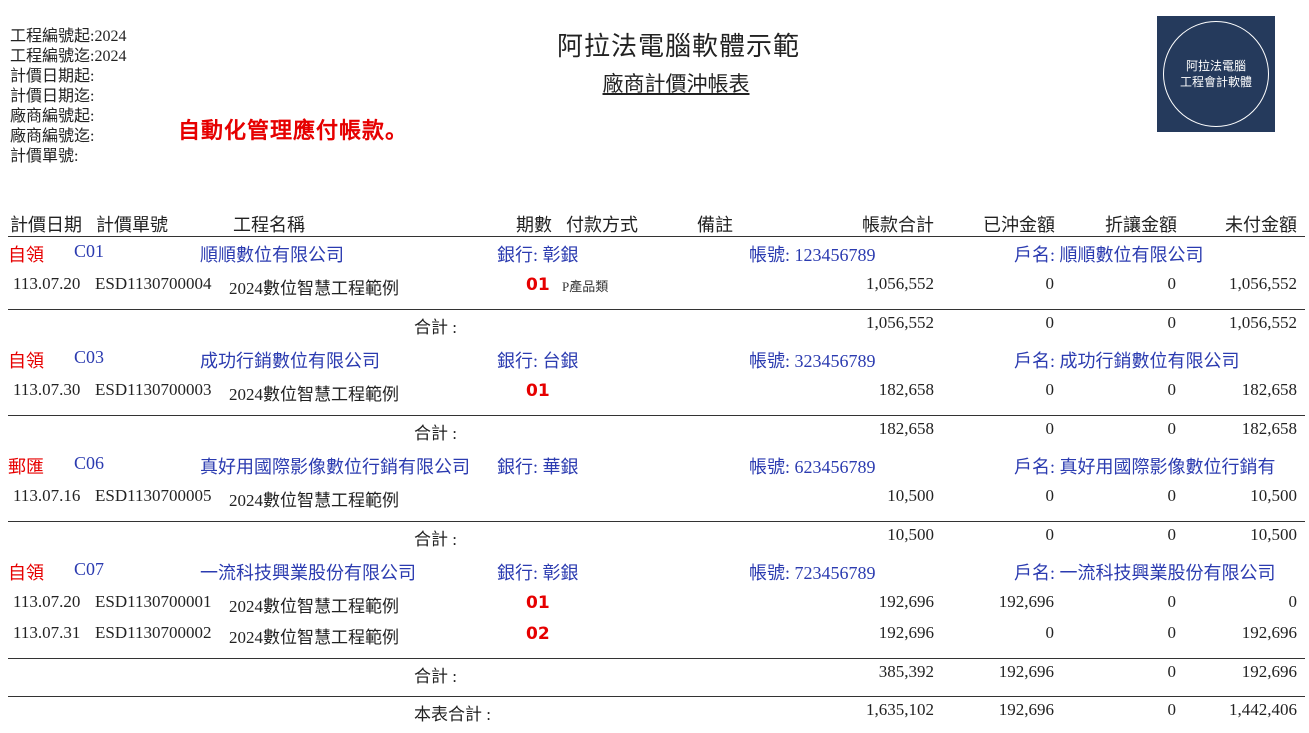  What do you see at coordinates (1141, 225) in the screenshot?
I see `col-discount: 折讓金額` at bounding box center [1141, 225].